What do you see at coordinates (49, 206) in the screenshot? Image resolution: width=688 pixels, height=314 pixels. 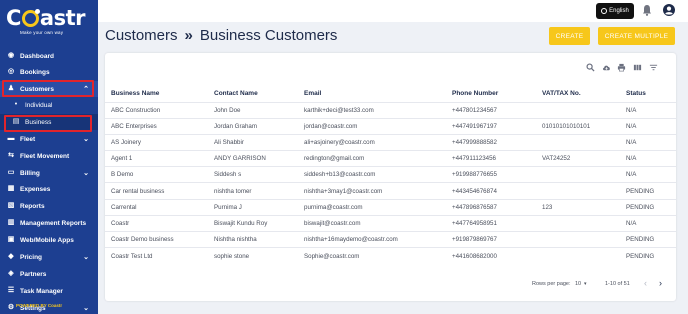 I see `sidebar-item-reports: ▧ Reports` at bounding box center [49, 206].